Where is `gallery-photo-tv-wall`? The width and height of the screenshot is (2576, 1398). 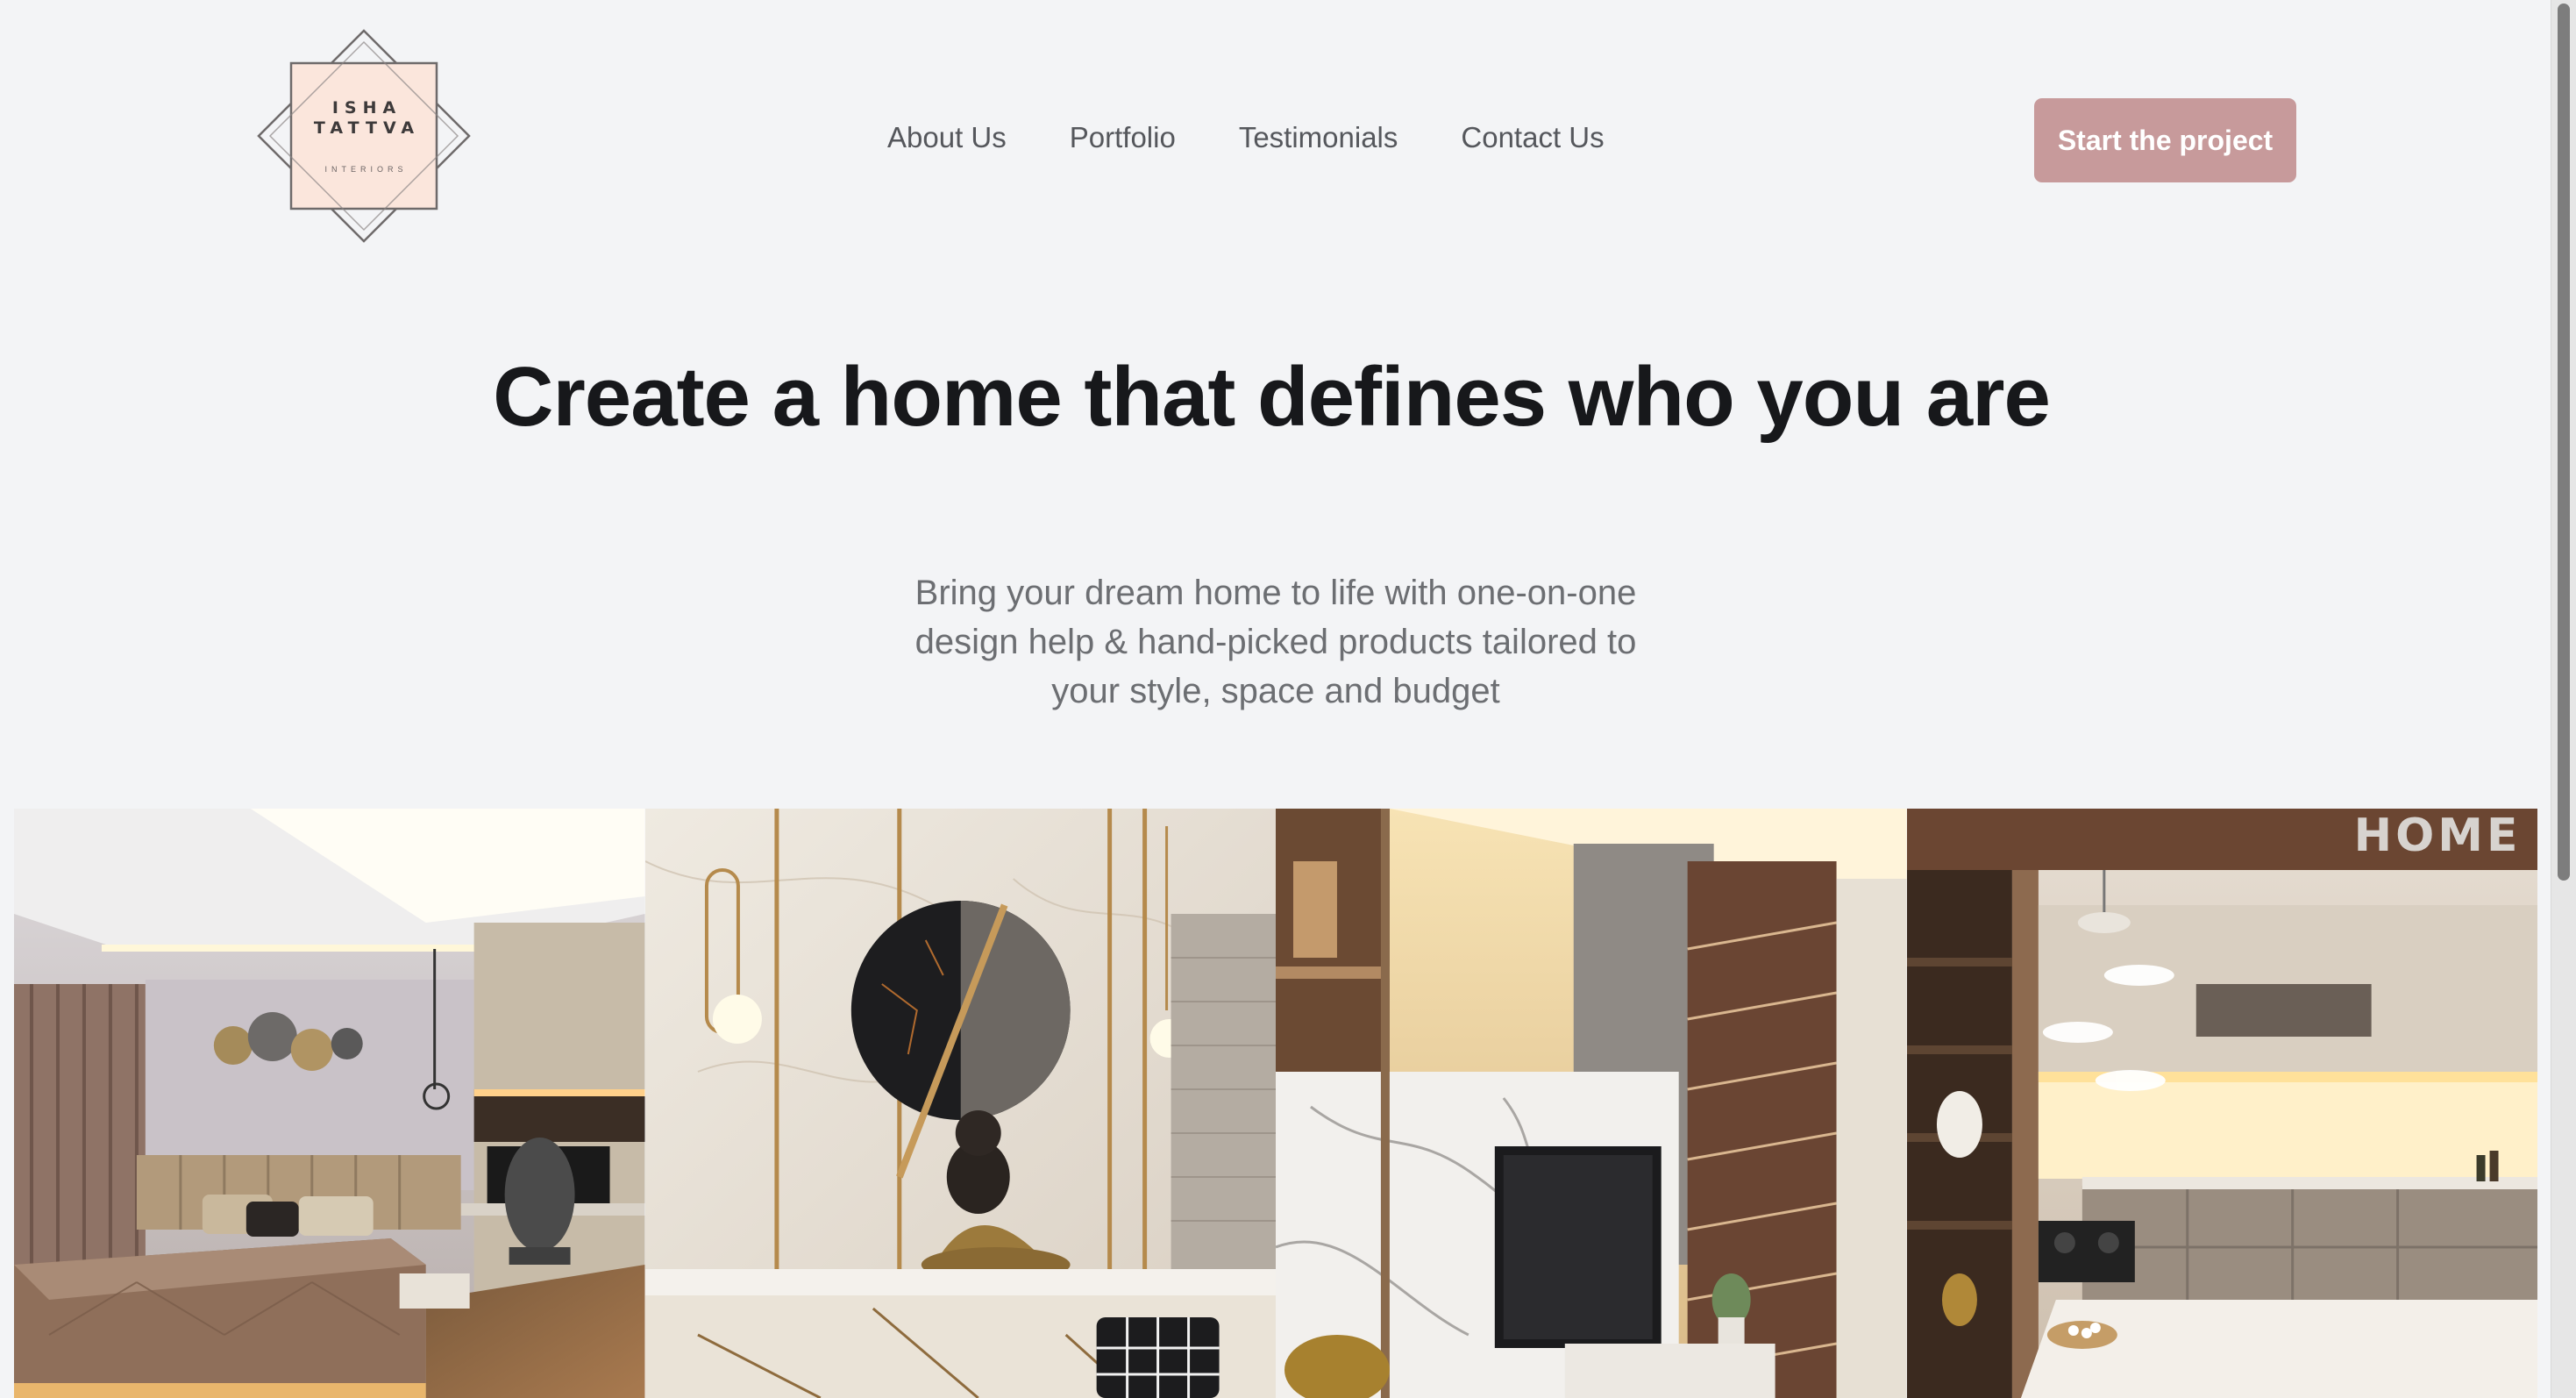
gallery-photo-tv-wall is located at coordinates (1591, 1103).